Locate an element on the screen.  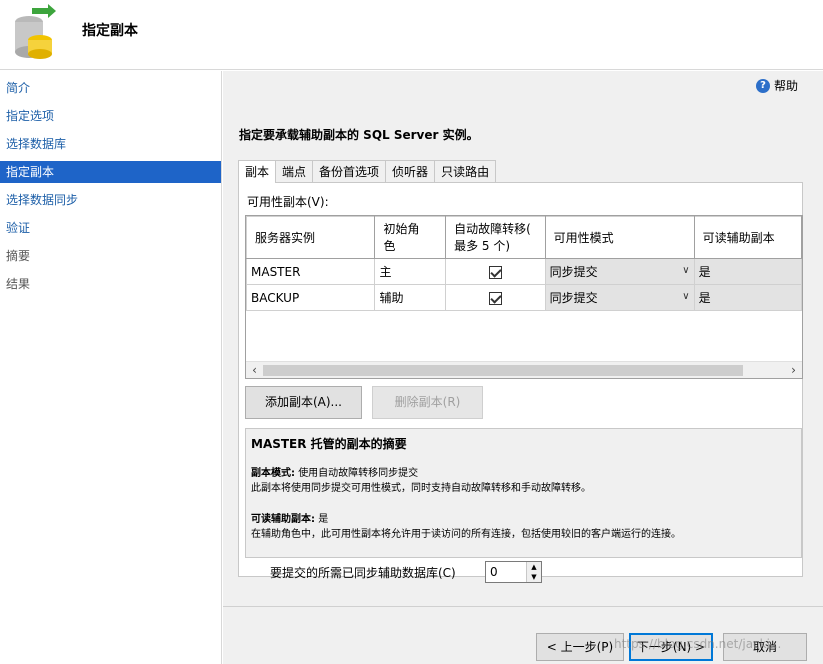
column-header-instance: 服务器实例 is located at coordinates (311, 237).